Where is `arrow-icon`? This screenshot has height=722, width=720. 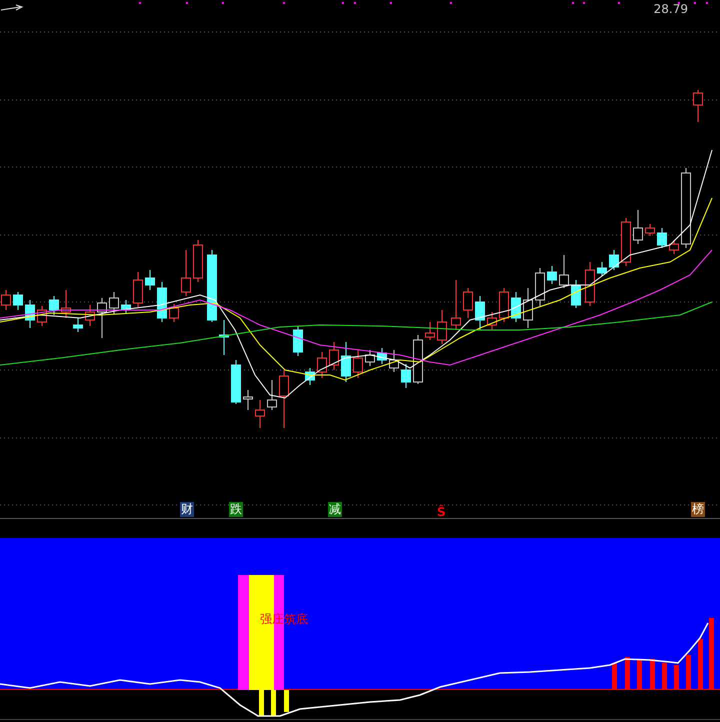 arrow-icon is located at coordinates (12, 8).